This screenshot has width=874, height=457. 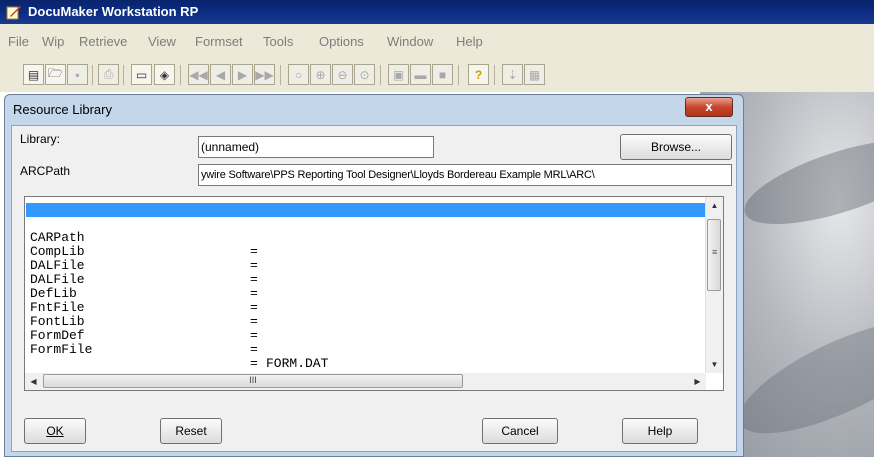 I want to click on edit-icon: ◈, so click(x=164, y=74).